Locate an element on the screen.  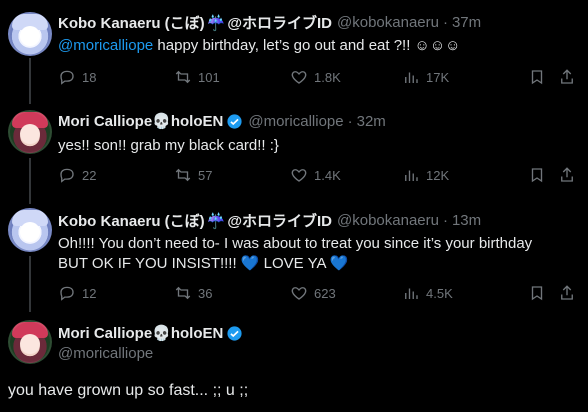
retweet-button: 101 is located at coordinates (197, 77).